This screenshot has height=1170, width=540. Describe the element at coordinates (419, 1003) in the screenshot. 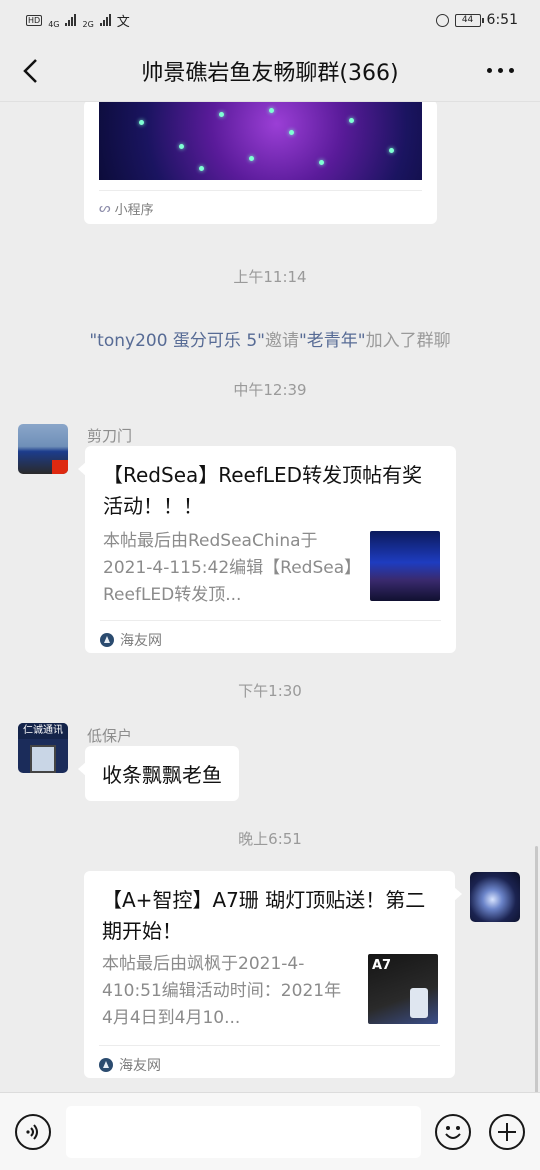

I see `phone-shape` at that location.